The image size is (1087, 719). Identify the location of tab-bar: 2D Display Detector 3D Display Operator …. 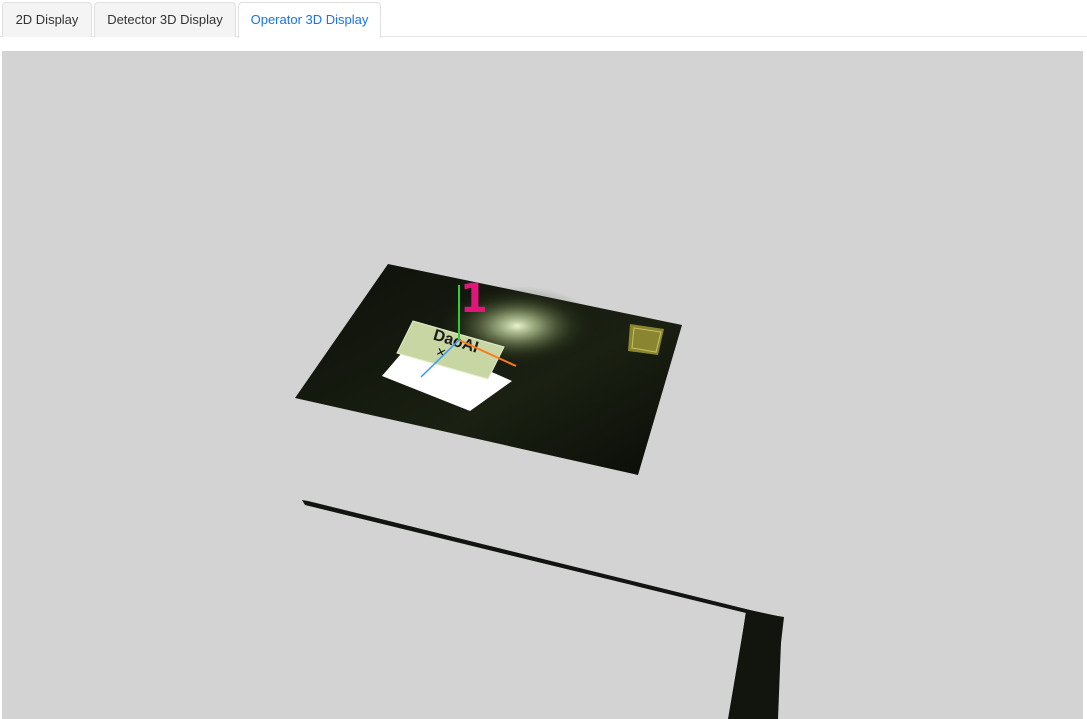
(543, 19).